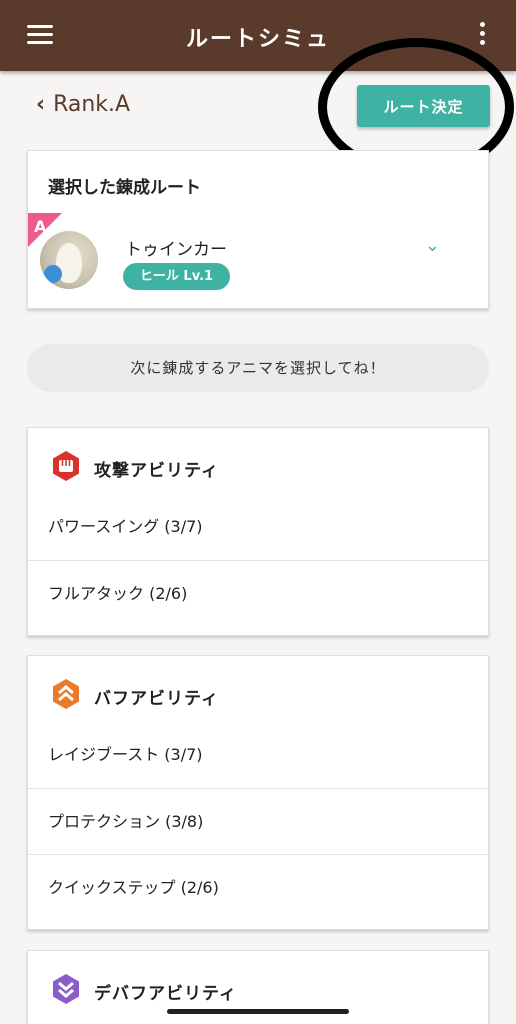  What do you see at coordinates (258, 593) in the screenshot?
I see `ability-row: フルアタック (2/6)` at bounding box center [258, 593].